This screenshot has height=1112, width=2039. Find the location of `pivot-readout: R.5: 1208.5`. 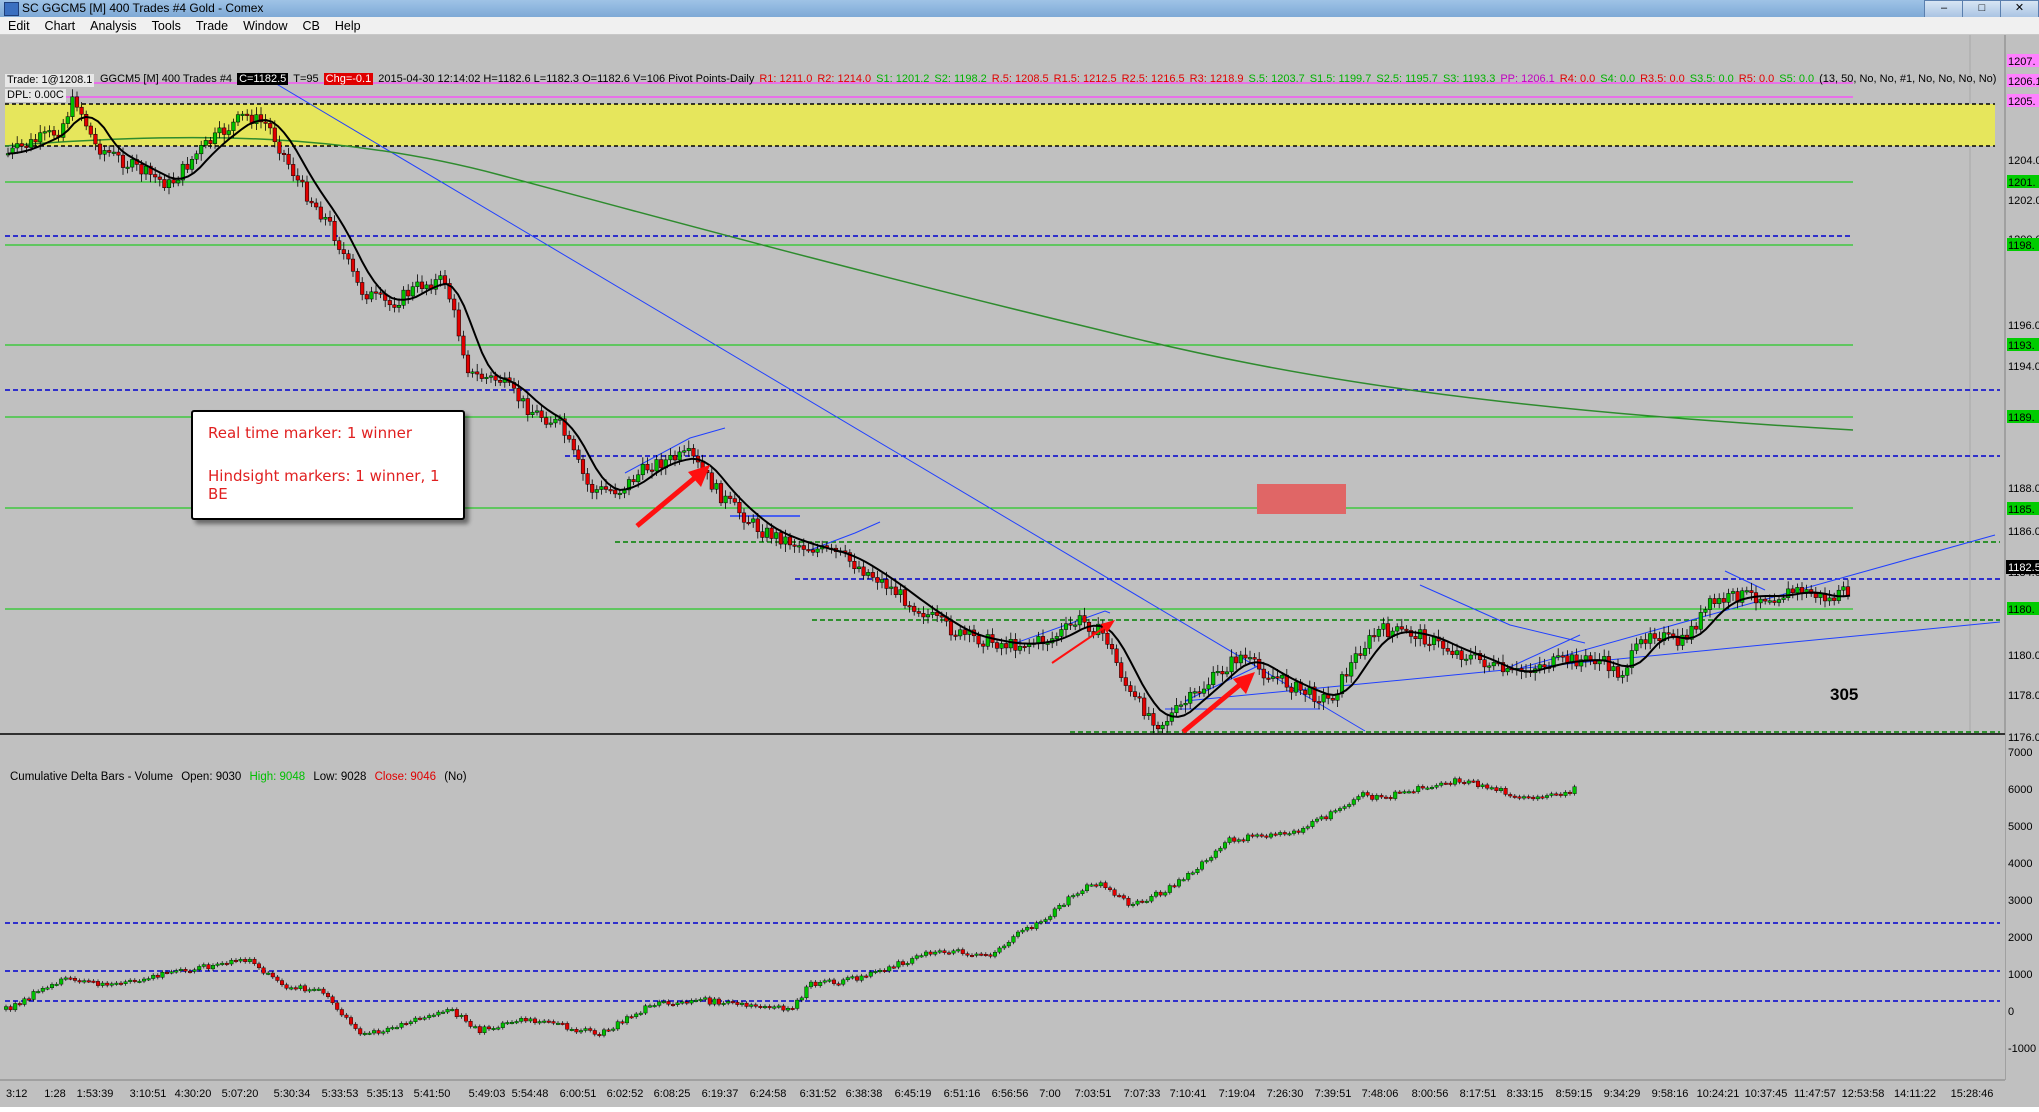

pivot-readout: R.5: 1208.5 is located at coordinates (1020, 79).